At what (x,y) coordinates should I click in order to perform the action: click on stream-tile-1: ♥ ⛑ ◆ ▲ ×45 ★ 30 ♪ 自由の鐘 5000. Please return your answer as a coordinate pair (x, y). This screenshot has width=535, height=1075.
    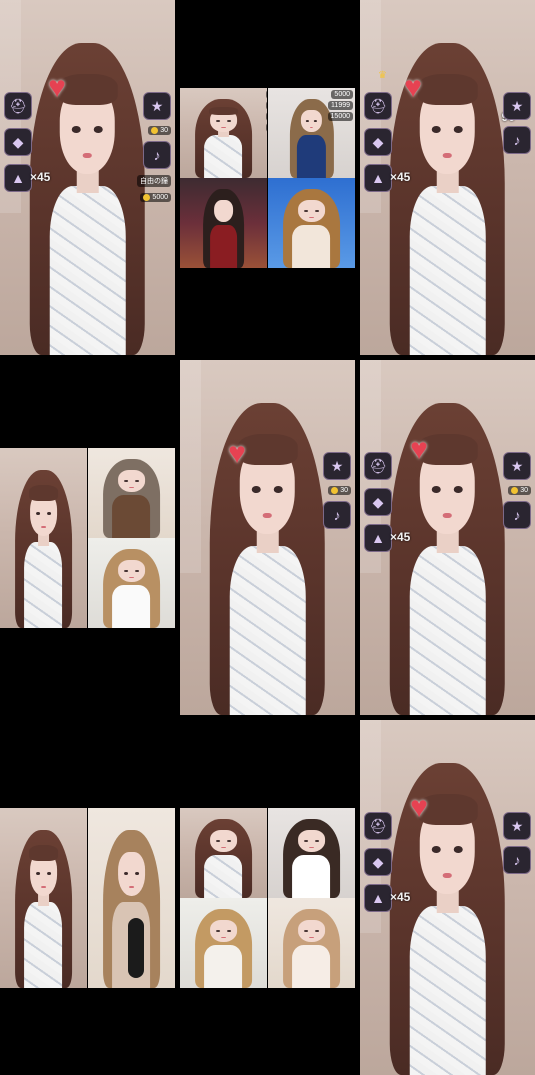
    Looking at the image, I should click on (87, 177).